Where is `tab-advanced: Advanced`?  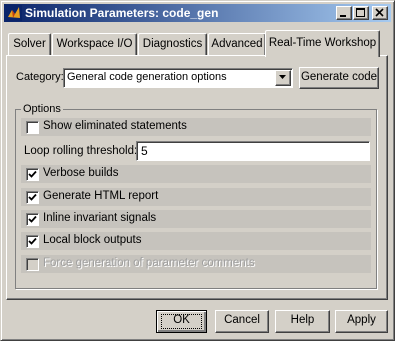 tab-advanced: Advanced is located at coordinates (237, 44).